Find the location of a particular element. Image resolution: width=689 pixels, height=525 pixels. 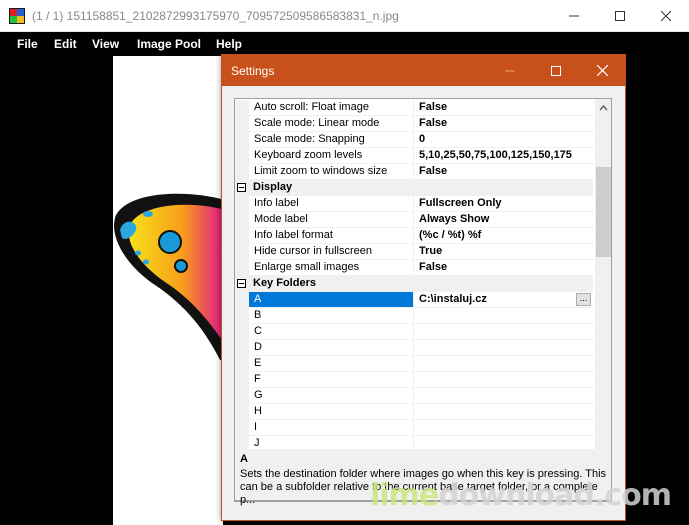

menu-view: View is located at coordinates (105, 44).